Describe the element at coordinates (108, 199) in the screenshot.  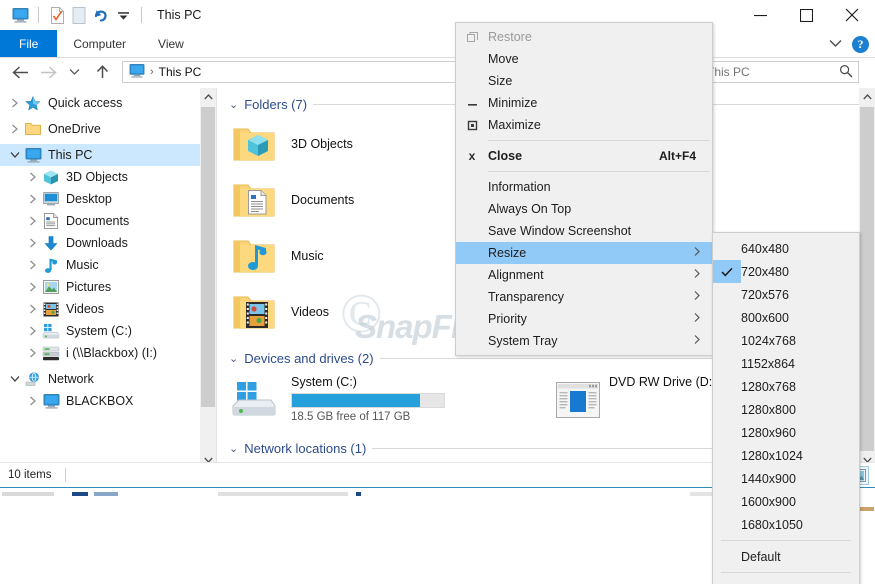
I see `nav-item-desktop: Desktop` at that location.